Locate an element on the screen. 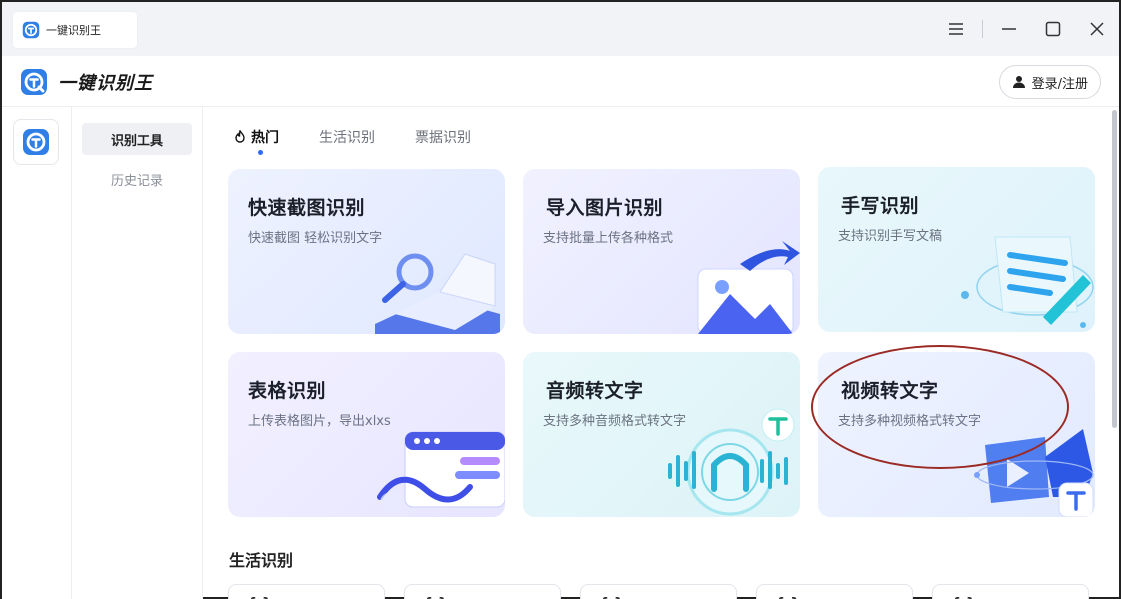 The width and height of the screenshot is (1121, 599). card-title: 快速截图识别 is located at coordinates (307, 208).